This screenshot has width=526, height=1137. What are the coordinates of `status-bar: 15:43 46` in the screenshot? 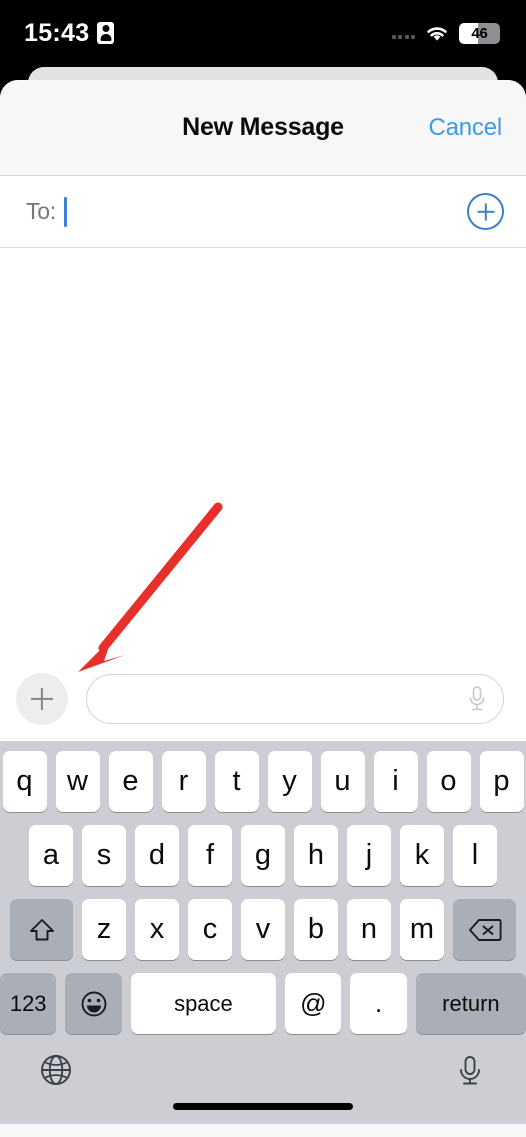 It's located at (263, 31).